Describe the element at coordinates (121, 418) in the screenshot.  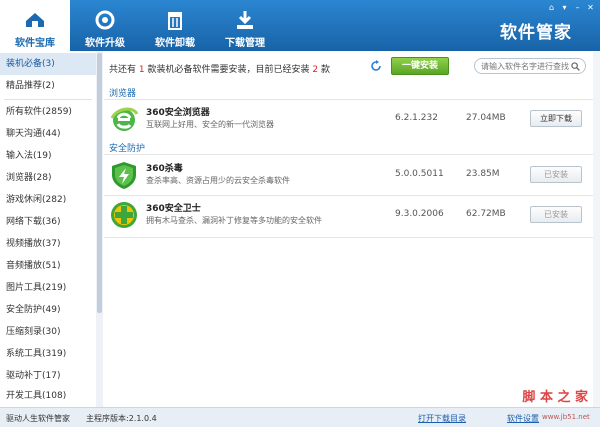
I see `status-version: 主程序版本:2.1.0.4` at that location.